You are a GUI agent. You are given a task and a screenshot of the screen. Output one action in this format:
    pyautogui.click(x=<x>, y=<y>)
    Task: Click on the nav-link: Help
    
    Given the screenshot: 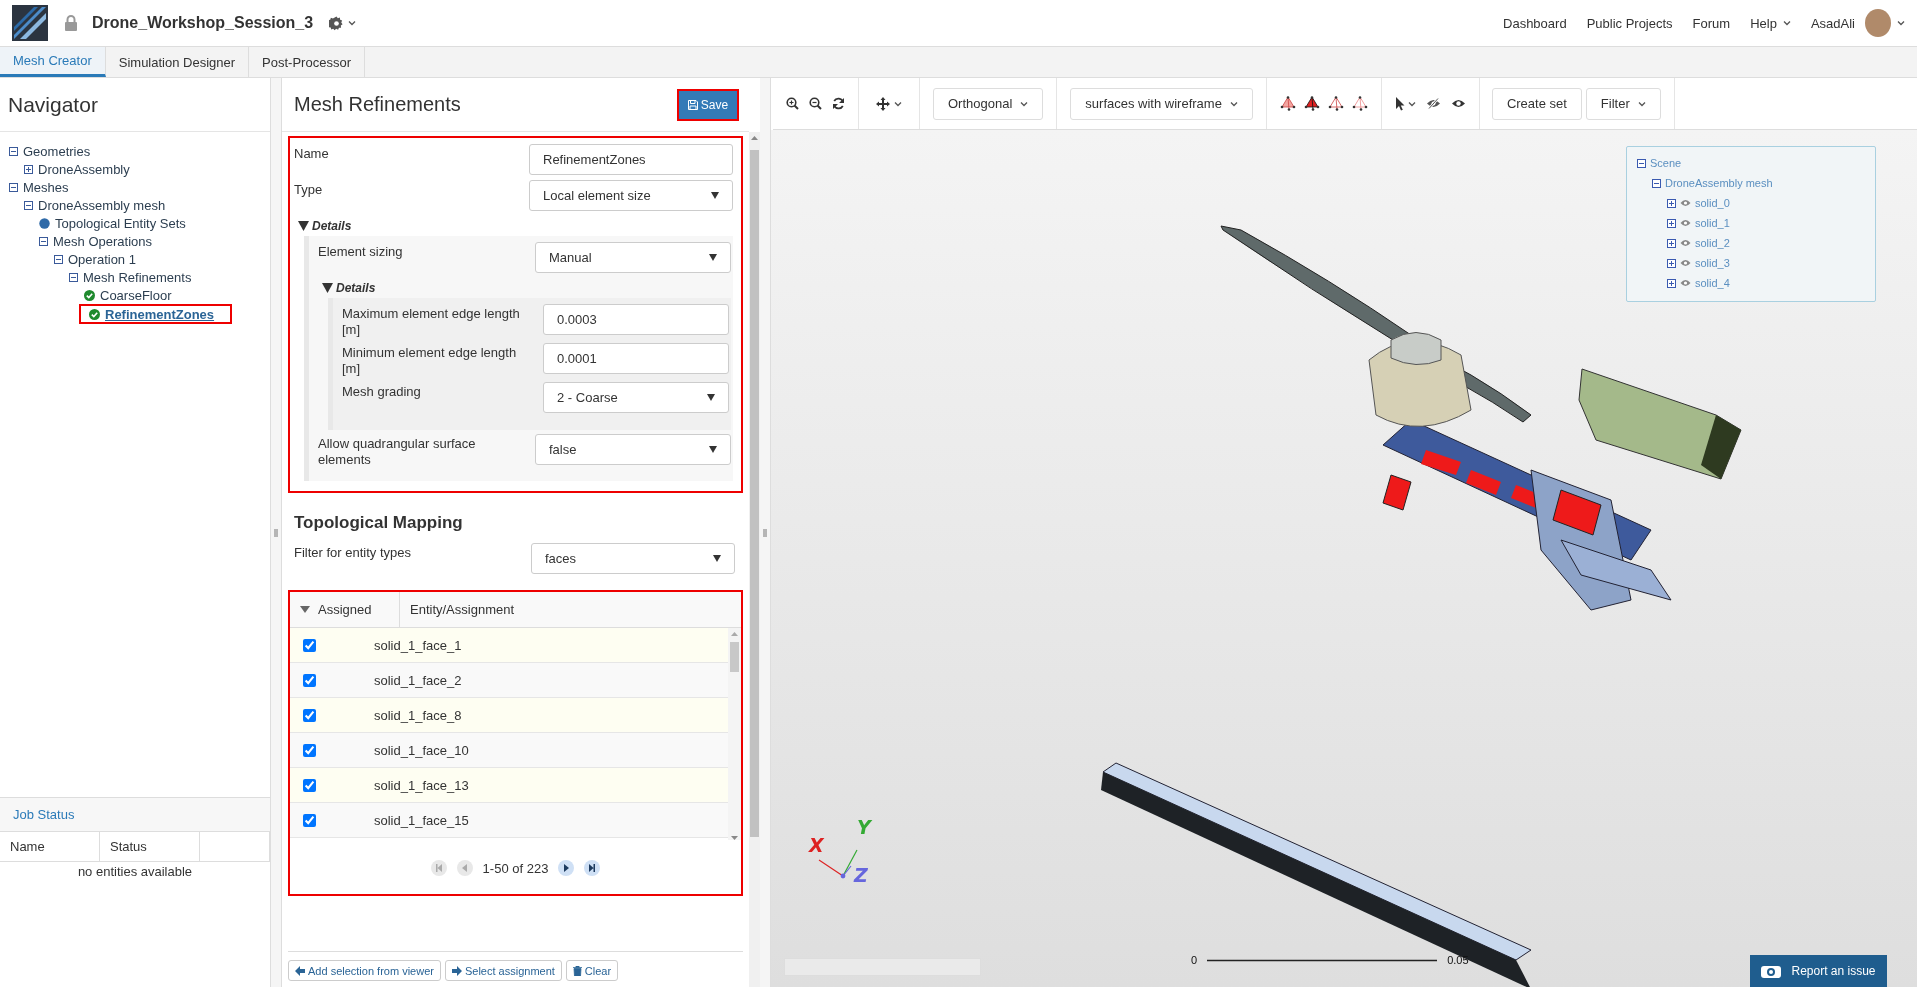 What is the action you would take?
    pyautogui.click(x=1770, y=23)
    